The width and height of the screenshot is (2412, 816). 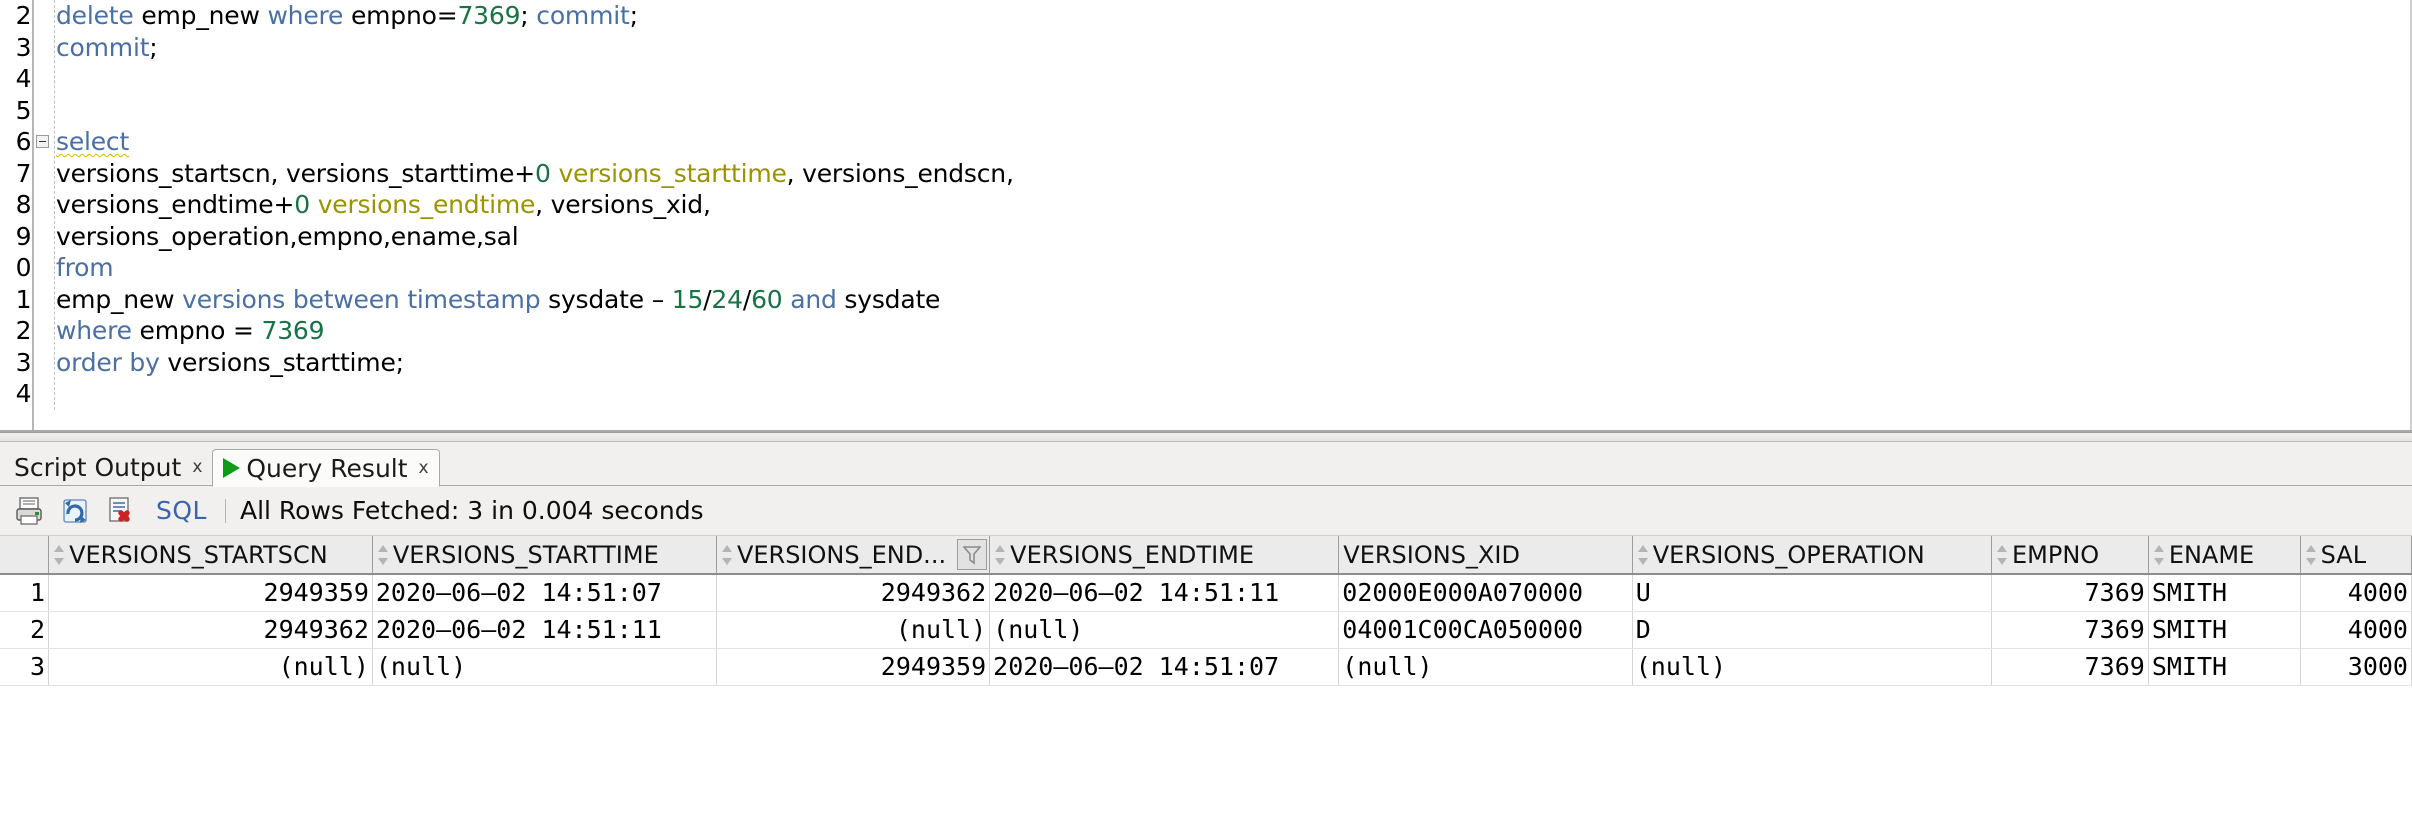 I want to click on cell-versions_xid: (null), so click(x=1485, y=667).